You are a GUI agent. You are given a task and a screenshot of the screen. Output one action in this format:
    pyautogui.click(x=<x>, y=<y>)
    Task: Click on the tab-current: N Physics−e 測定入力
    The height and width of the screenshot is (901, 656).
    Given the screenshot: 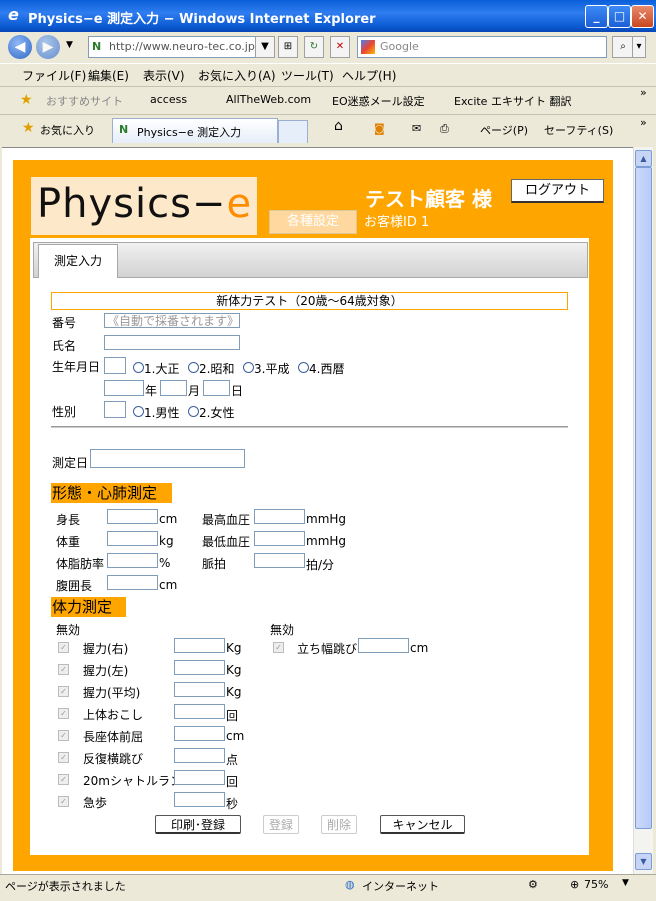 What is the action you would take?
    pyautogui.click(x=195, y=130)
    